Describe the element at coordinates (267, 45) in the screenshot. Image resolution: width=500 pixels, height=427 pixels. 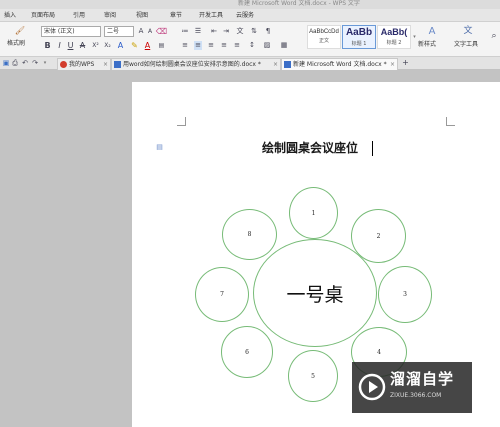
I see `shading-icon: ▨` at that location.